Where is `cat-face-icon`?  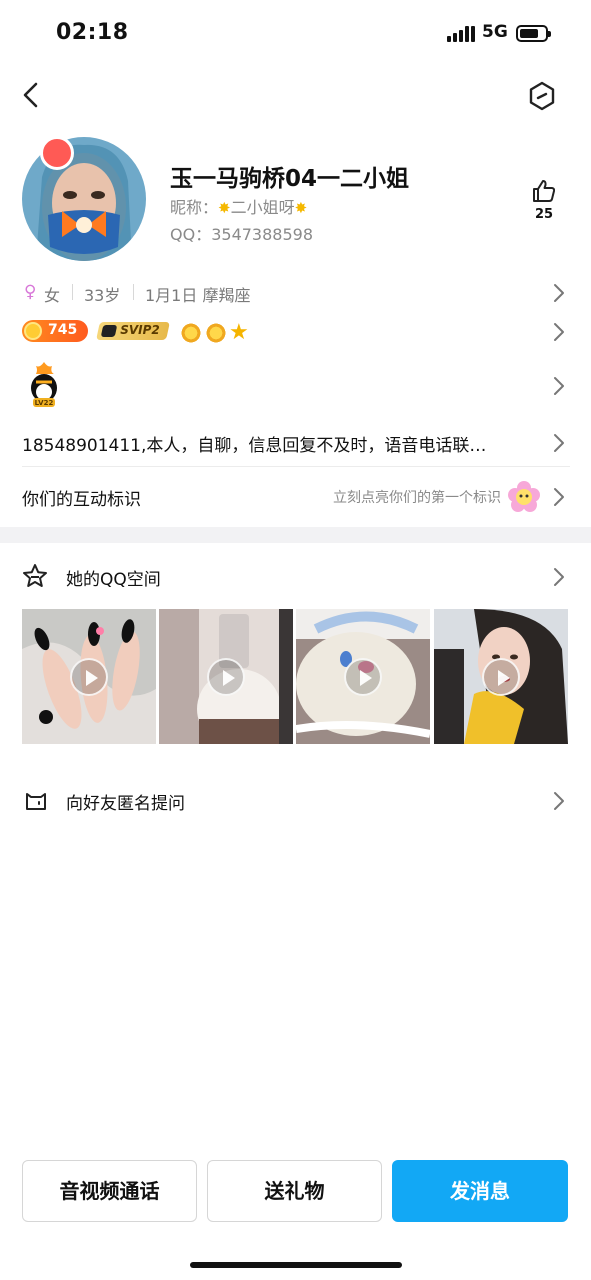
cat-face-icon is located at coordinates (36, 801).